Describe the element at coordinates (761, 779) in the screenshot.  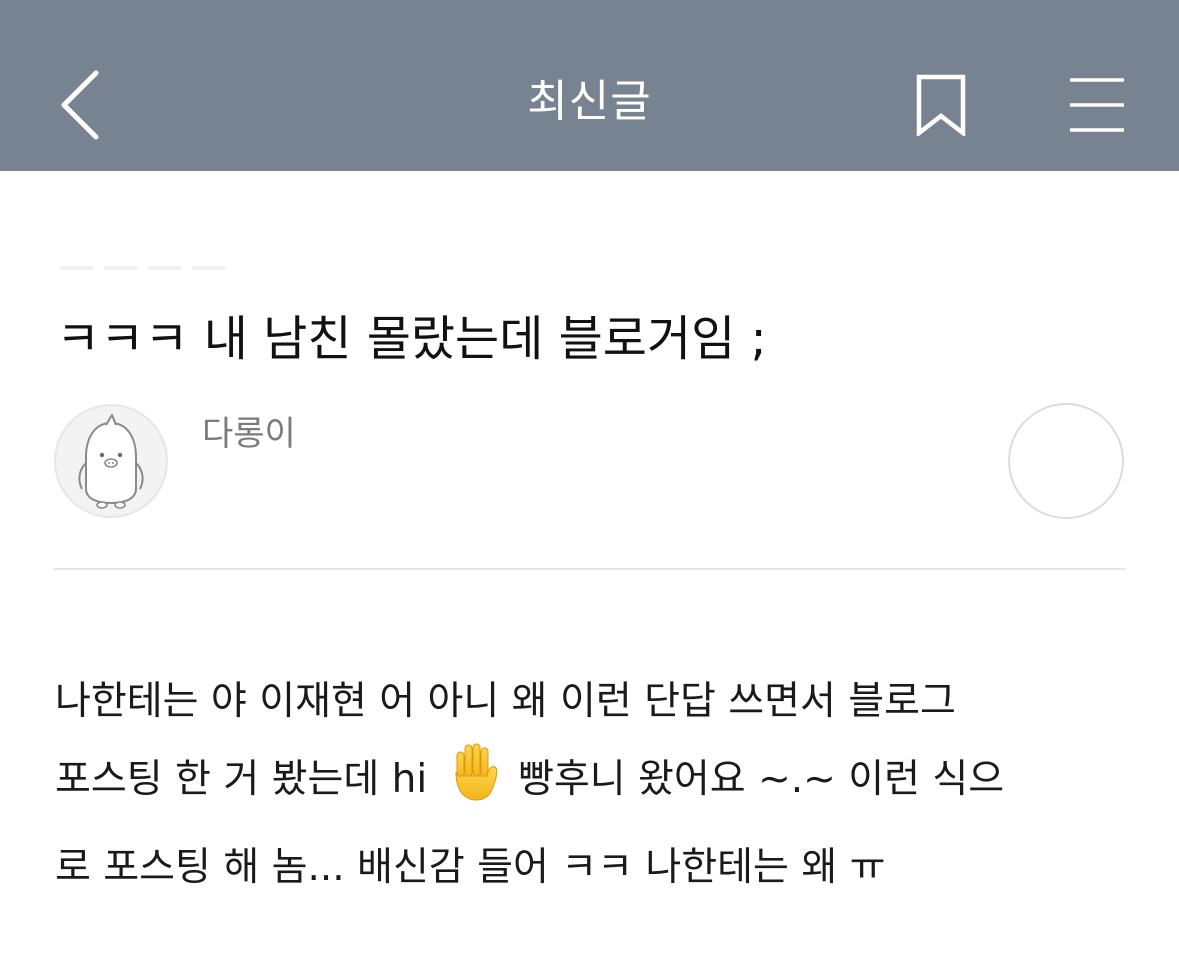
I see `body-line-2-end: 빵후니 왔어요 ~.~ 이런 식으` at that location.